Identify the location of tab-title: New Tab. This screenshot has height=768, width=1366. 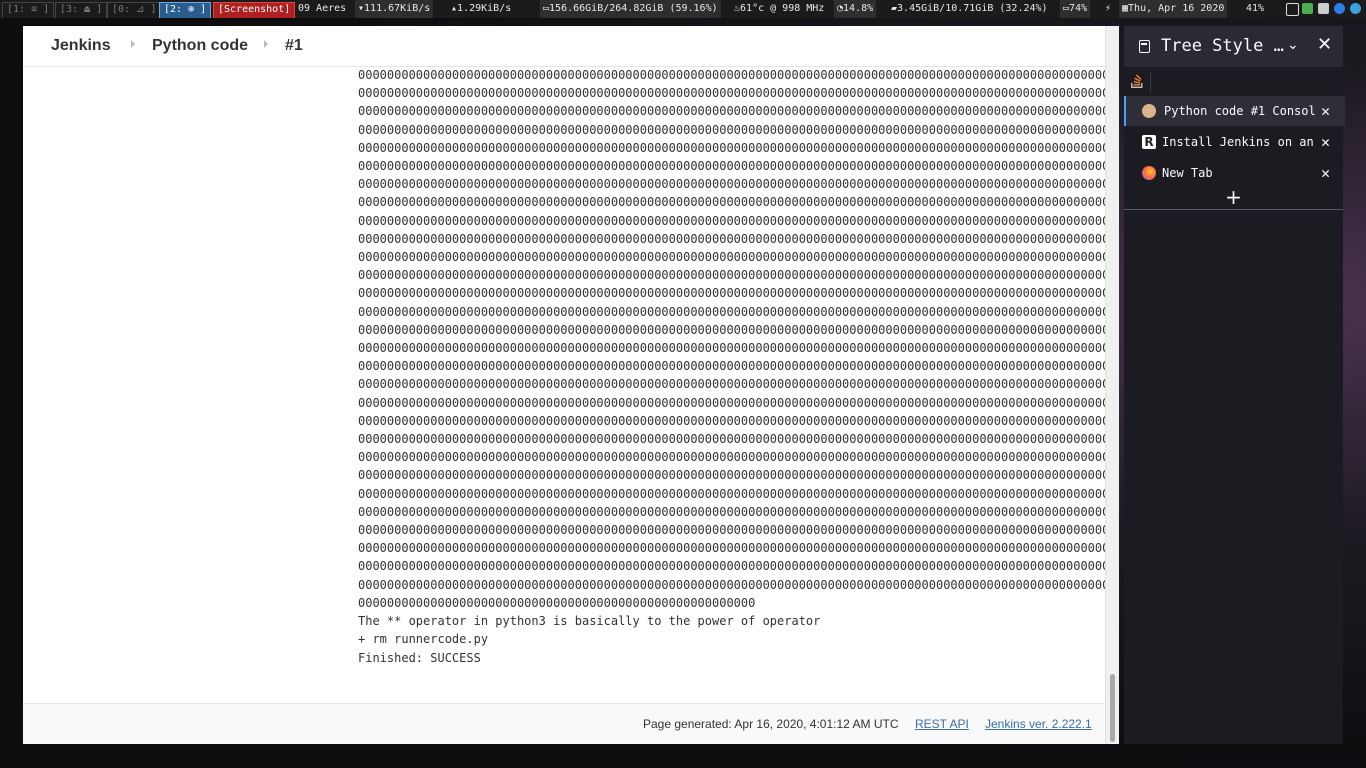
(1187, 173).